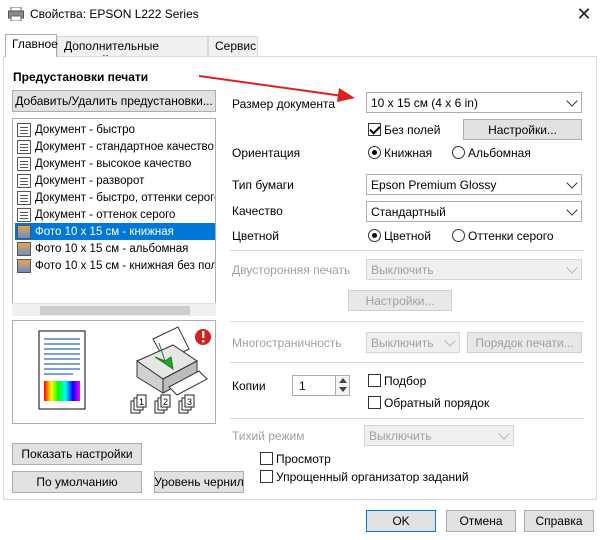 The width and height of the screenshot is (600, 540). I want to click on presets-horizontal-scrollbar, so click(114, 309).